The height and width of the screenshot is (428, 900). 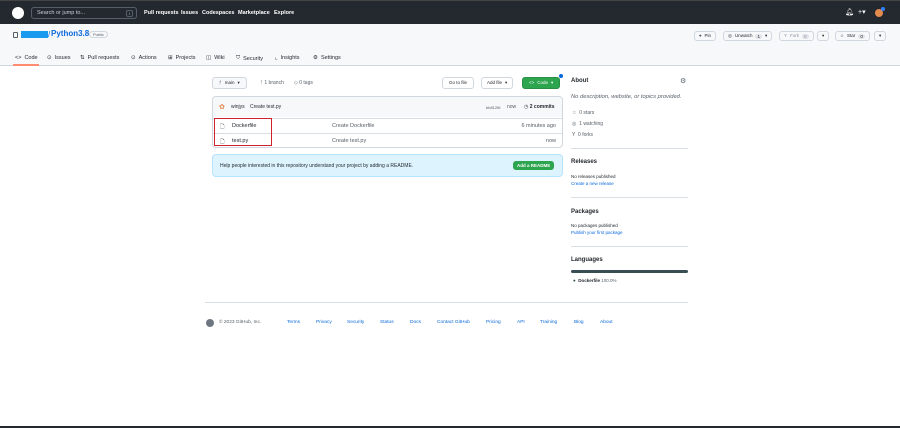 What do you see at coordinates (883, 9) in the screenshot?
I see `notification-dot` at bounding box center [883, 9].